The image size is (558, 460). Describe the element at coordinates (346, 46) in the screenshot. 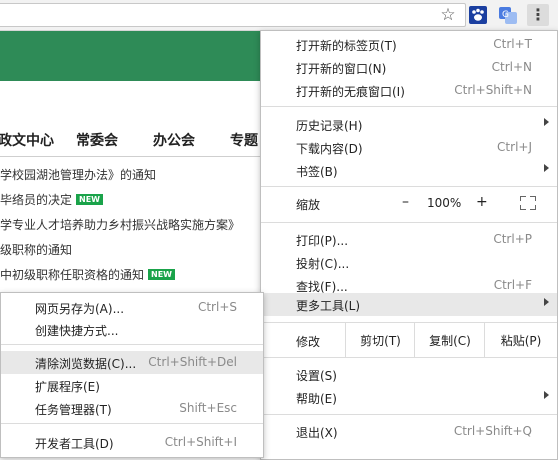

I see `menu-item-label: 打开新的标签页(T)` at that location.